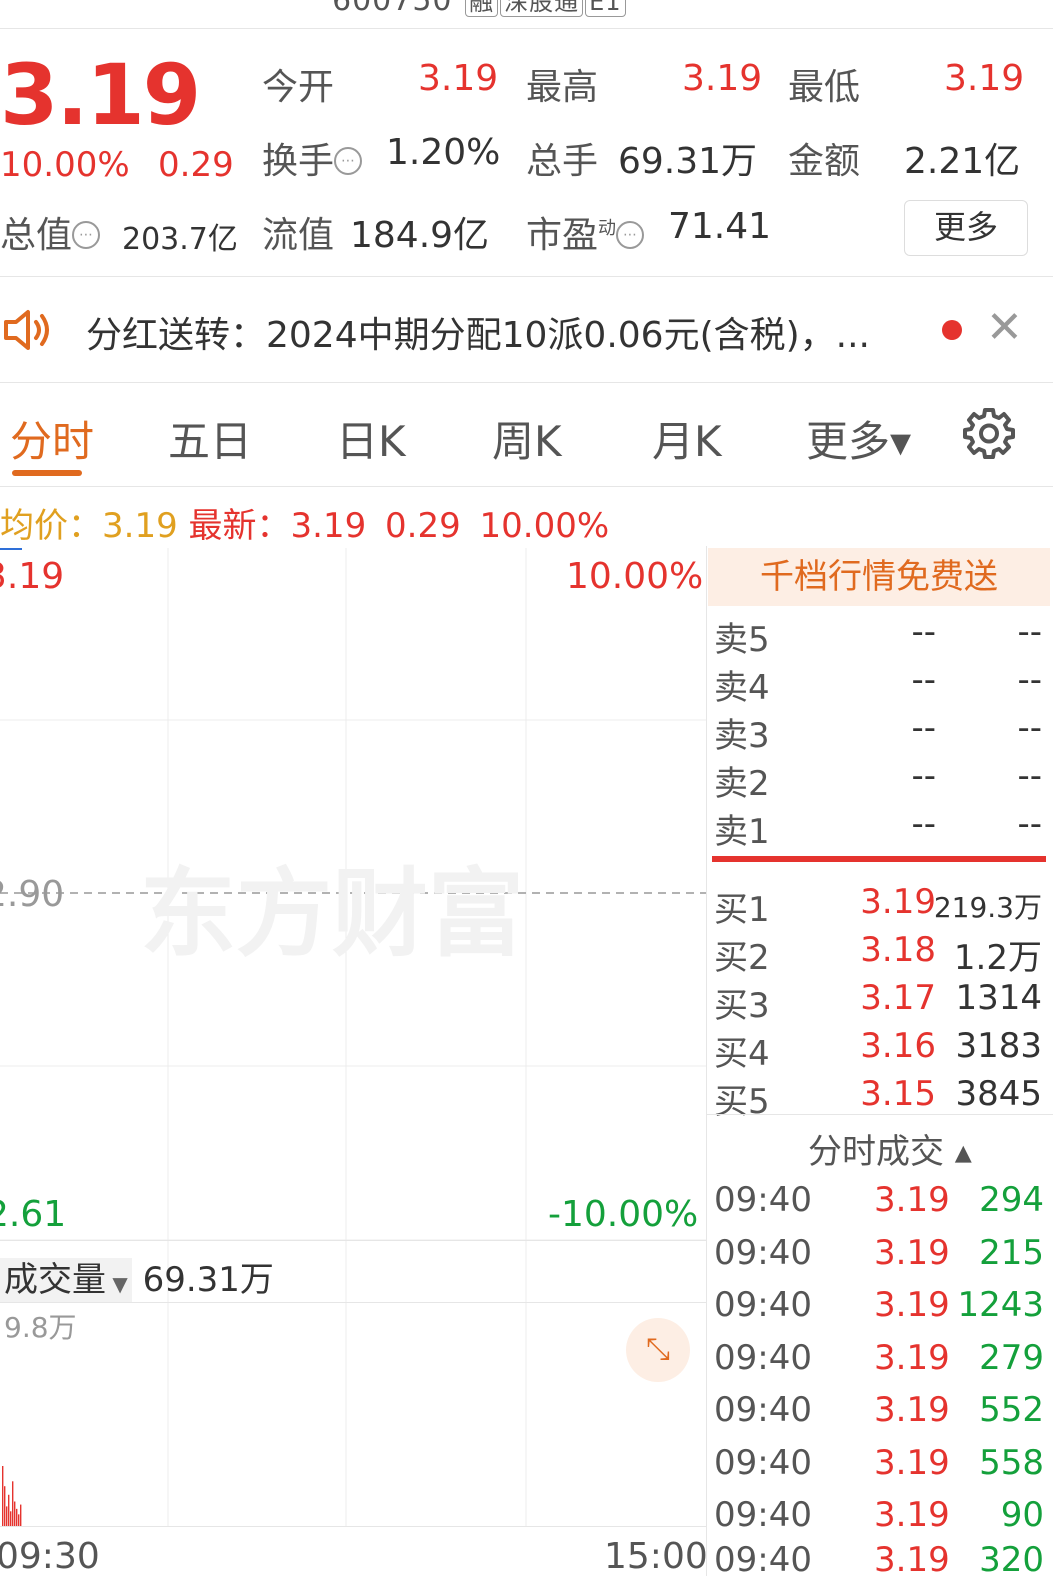  What do you see at coordinates (562, 87) in the screenshot?
I see `high-label: 最高` at bounding box center [562, 87].